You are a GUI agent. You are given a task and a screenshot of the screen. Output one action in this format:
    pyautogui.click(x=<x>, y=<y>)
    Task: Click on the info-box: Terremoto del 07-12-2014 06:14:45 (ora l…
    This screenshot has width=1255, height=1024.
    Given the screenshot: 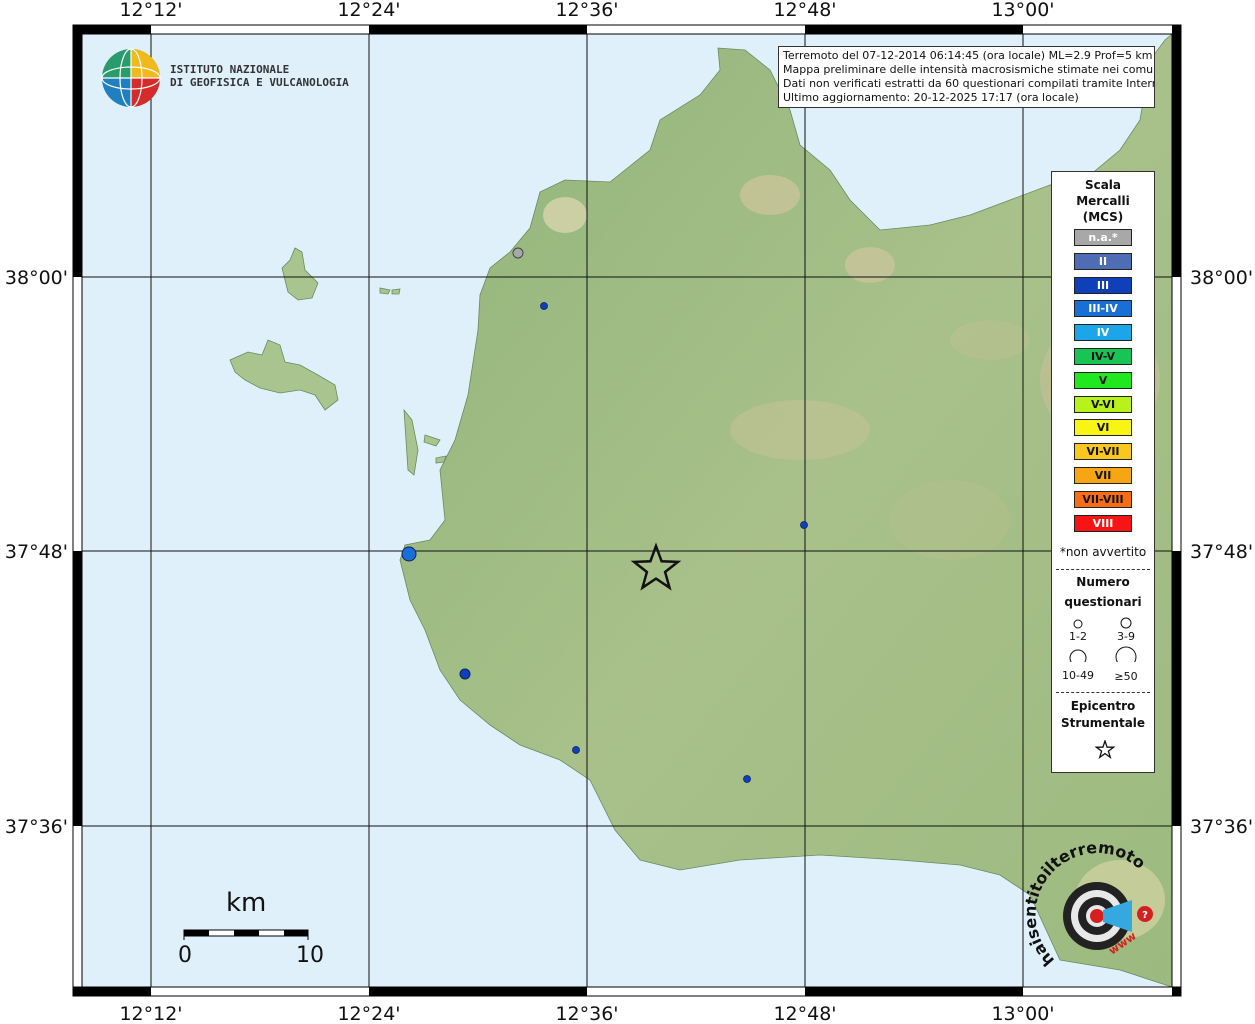 What is the action you would take?
    pyautogui.click(x=966, y=77)
    